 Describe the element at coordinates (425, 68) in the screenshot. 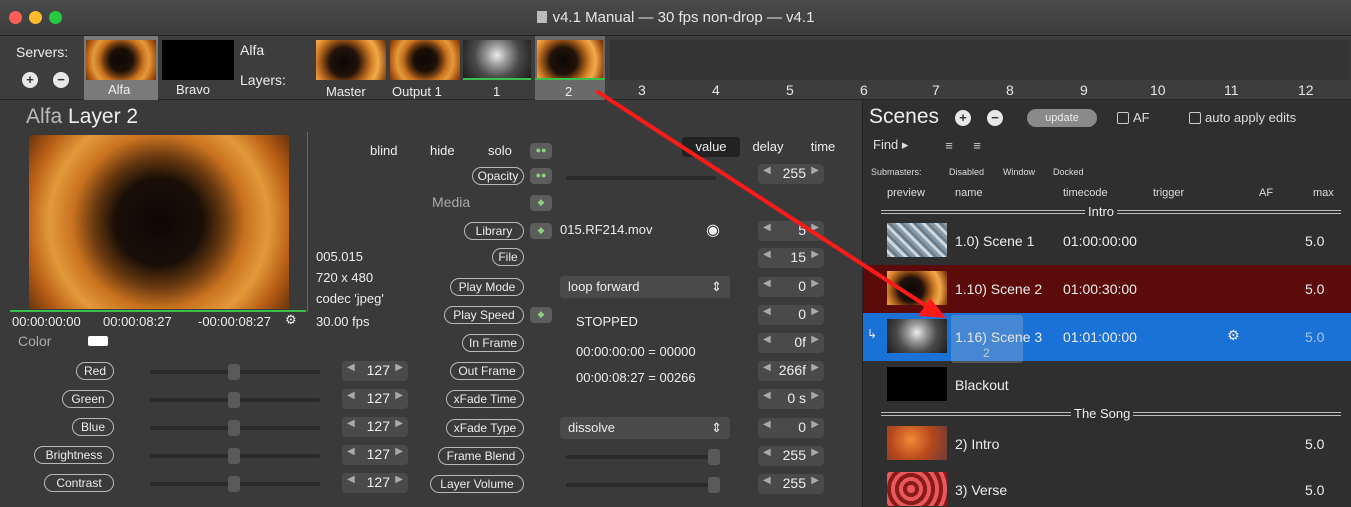

I see `layer-tile-output-1: Output 1` at that location.